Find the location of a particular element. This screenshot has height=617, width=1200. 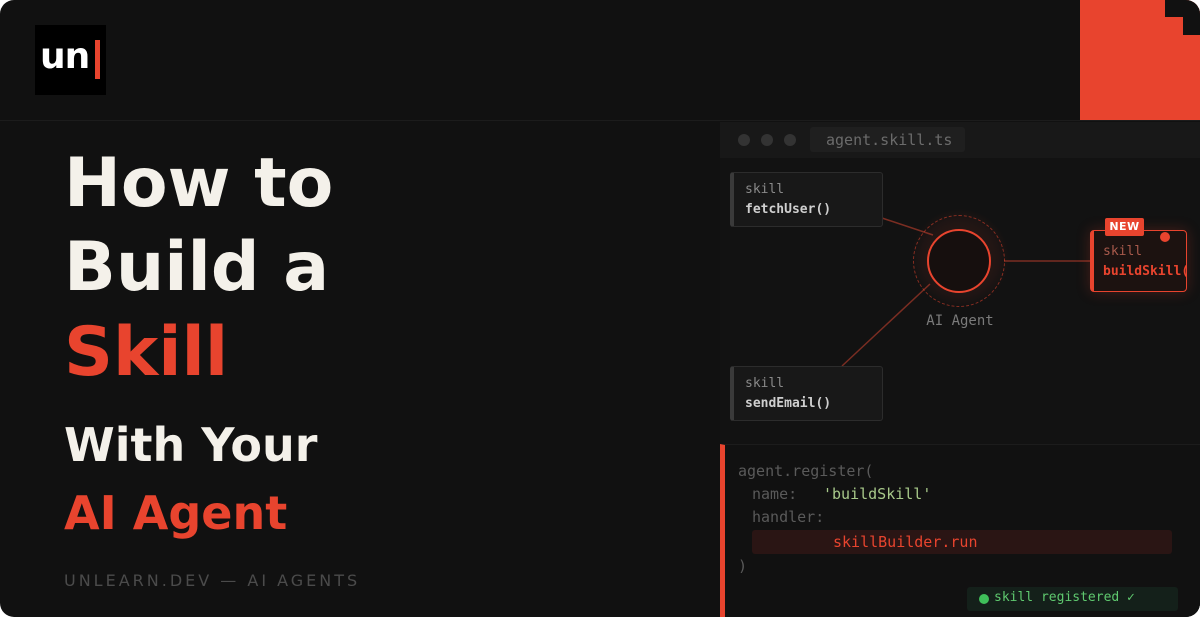

connector-sendemail is located at coordinates (886, 325).